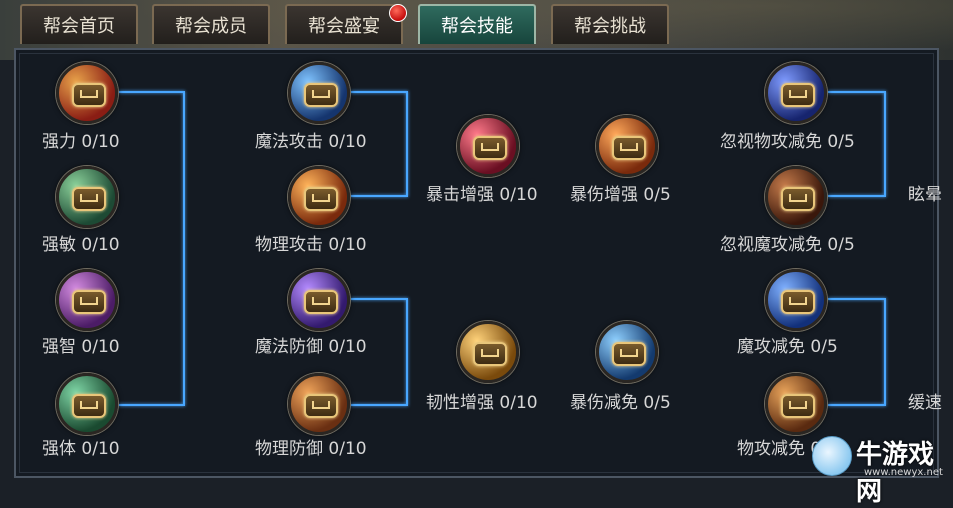 This screenshot has height=508, width=953. What do you see at coordinates (87, 300) in the screenshot?
I see `intellect-icon` at bounding box center [87, 300].